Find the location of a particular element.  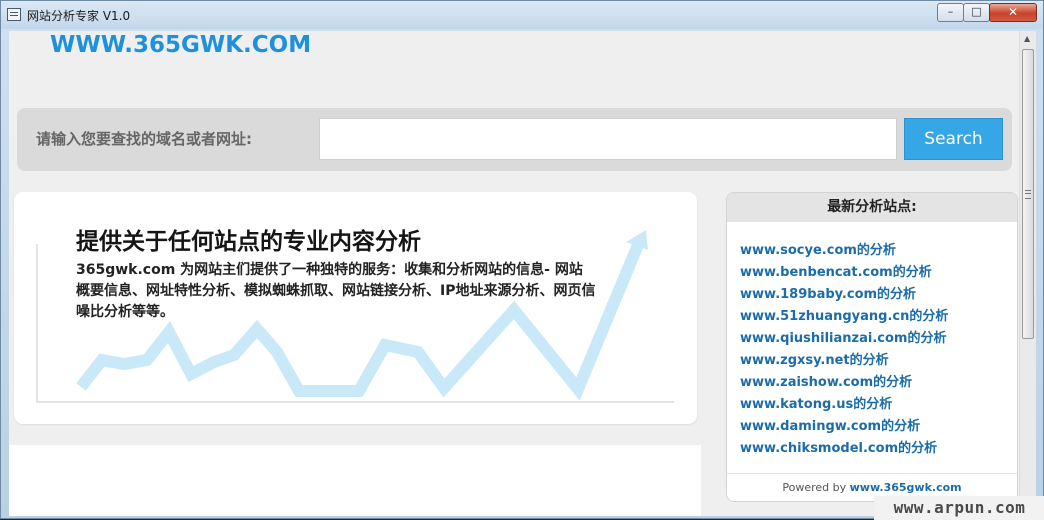

search-label: 请输入您要查找的域名或者网址: is located at coordinates (144, 139).